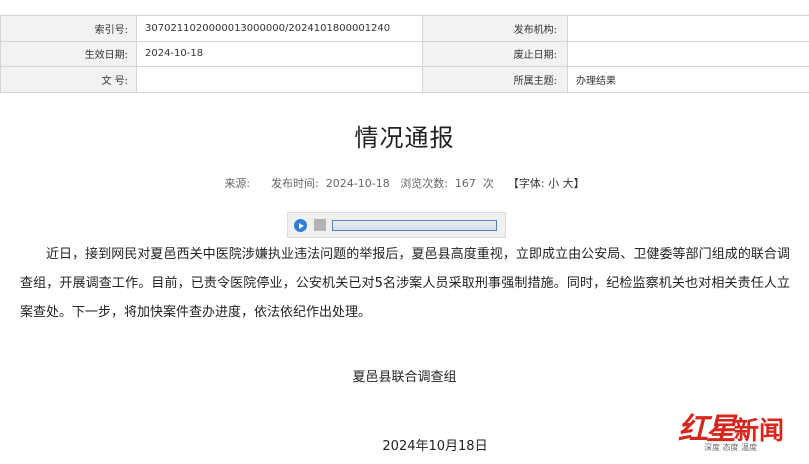 The height and width of the screenshot is (464, 809). I want to click on meta-row: 文 号: 所属主题: 办理结果, so click(404, 79).